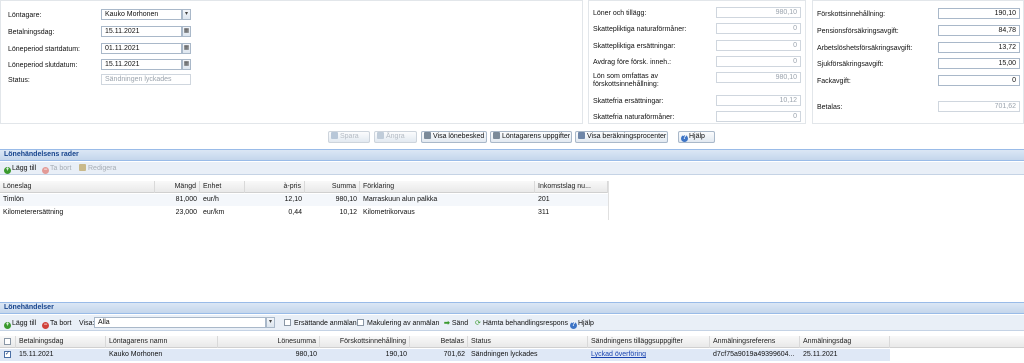  What do you see at coordinates (269, 342) in the screenshot?
I see `column-header: Lönesumma` at bounding box center [269, 342].